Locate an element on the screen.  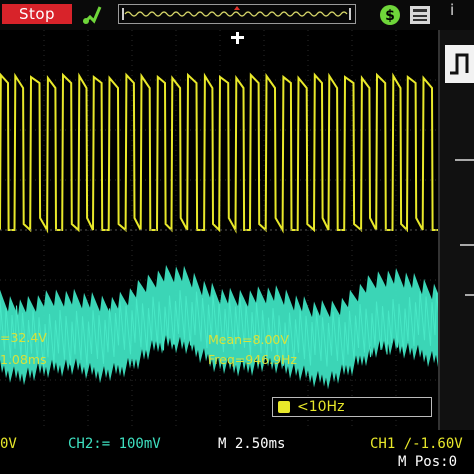
timebase-label: M 2.50ms is located at coordinates (251, 444).